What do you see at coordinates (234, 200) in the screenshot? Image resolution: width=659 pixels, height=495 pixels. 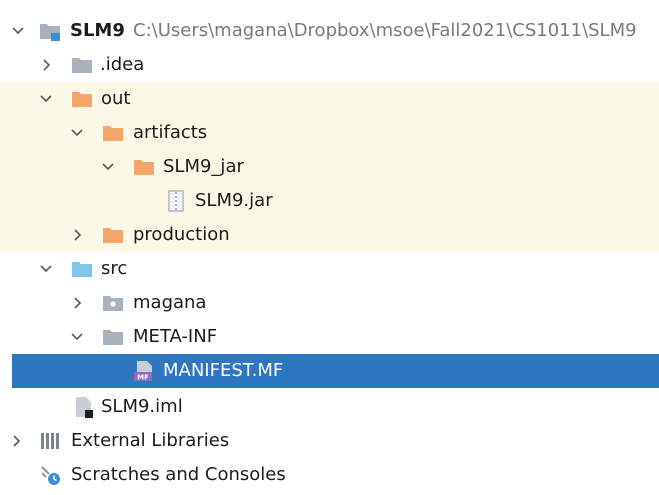 I see `node-label: SLM9.jar` at bounding box center [234, 200].